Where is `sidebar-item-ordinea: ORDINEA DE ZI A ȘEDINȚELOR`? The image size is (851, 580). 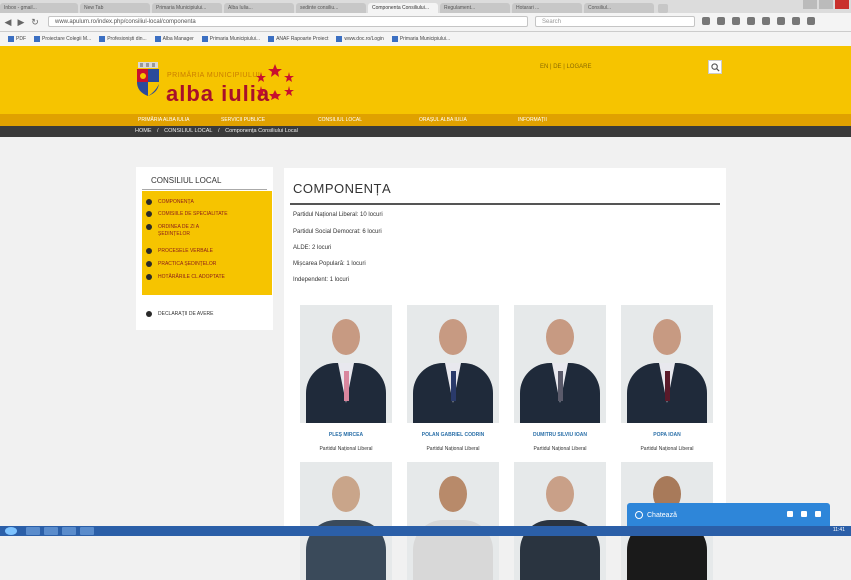 sidebar-item-ordinea: ORDINEA DE ZI A ȘEDINȚELOR is located at coordinates (207, 231).